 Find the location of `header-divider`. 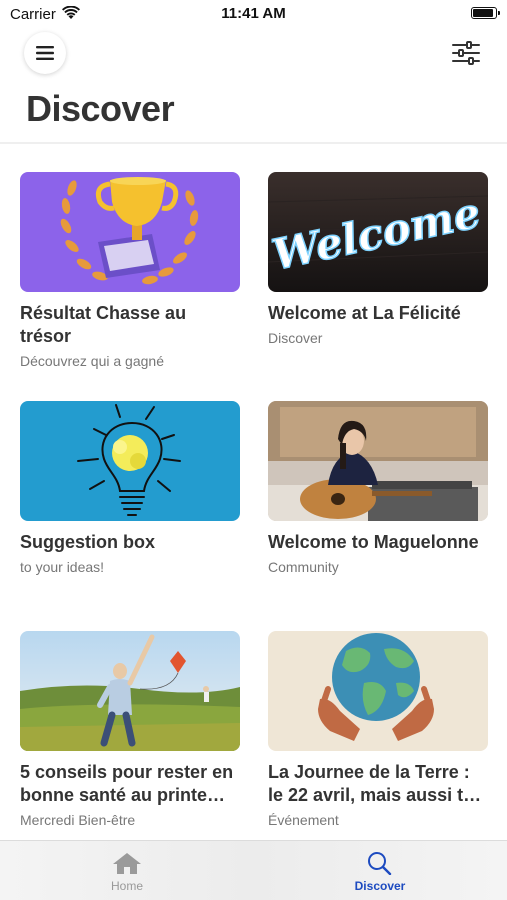

header-divider is located at coordinates (253, 143).